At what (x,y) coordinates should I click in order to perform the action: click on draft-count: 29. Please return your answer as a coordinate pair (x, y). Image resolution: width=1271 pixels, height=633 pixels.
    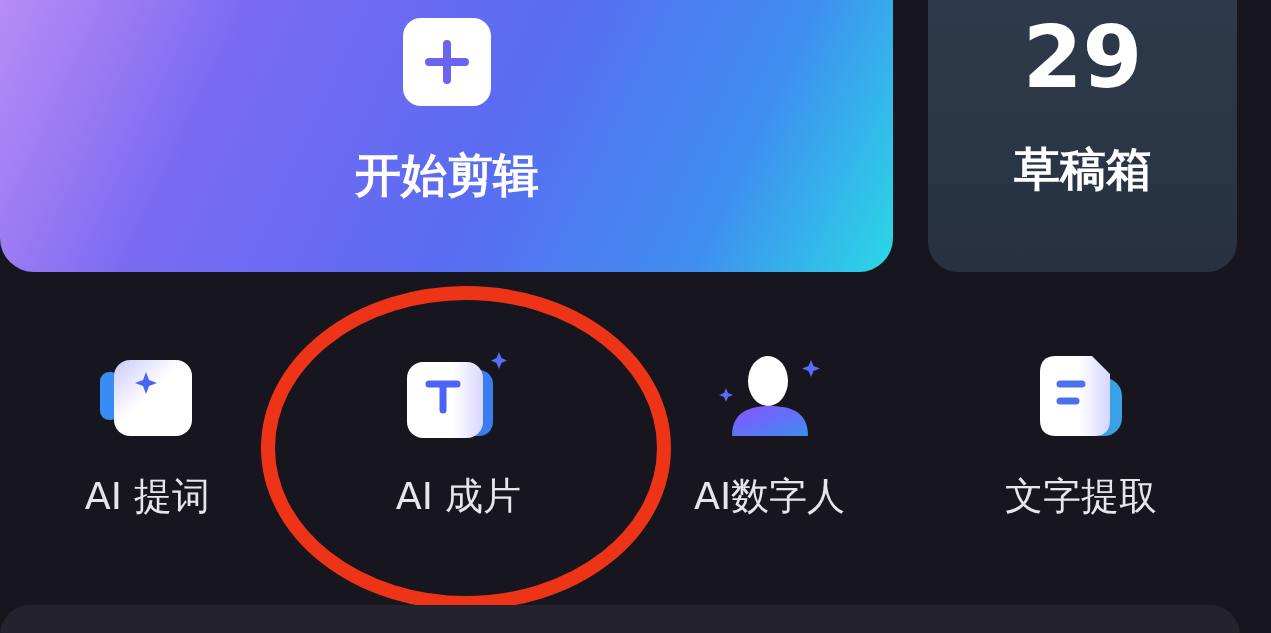
    Looking at the image, I should click on (1082, 57).